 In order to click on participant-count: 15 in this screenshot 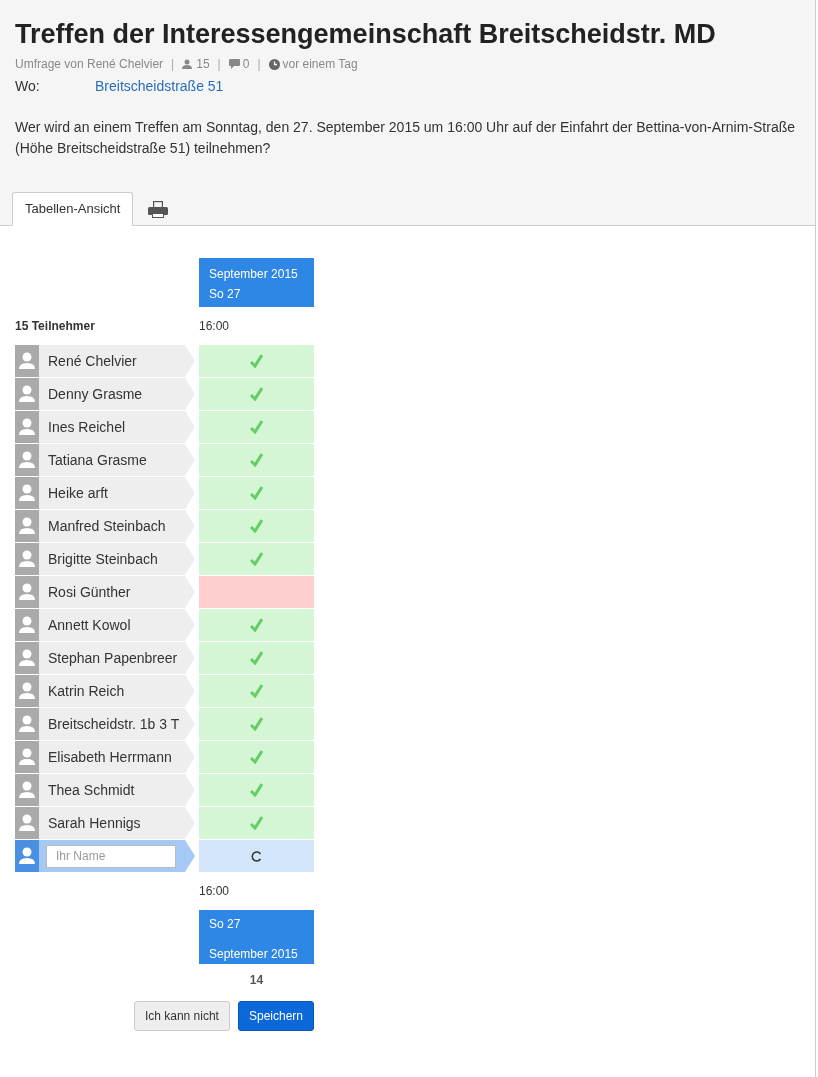, I will do `click(203, 64)`.